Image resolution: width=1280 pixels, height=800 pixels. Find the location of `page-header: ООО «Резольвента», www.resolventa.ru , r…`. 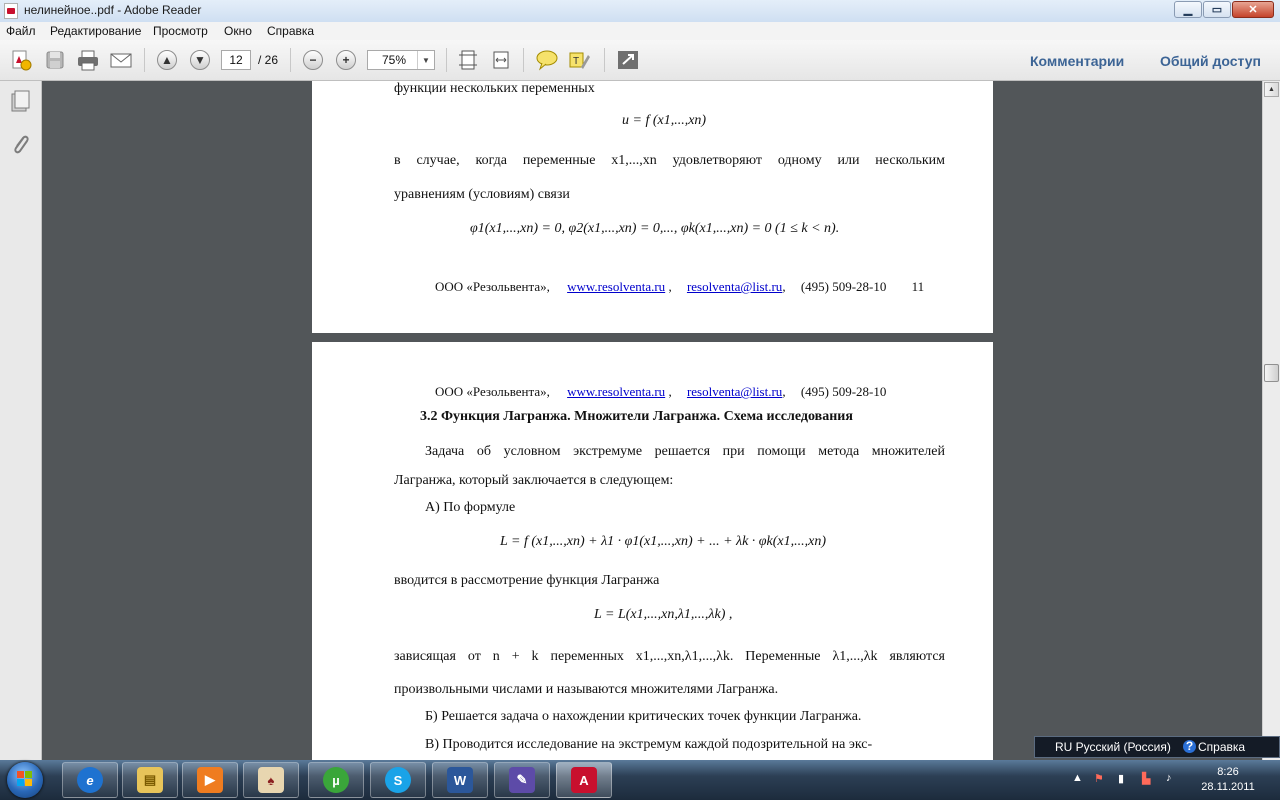

page-header: ООО «Резольвента», www.resolventa.ru , r… is located at coordinates (660, 392).